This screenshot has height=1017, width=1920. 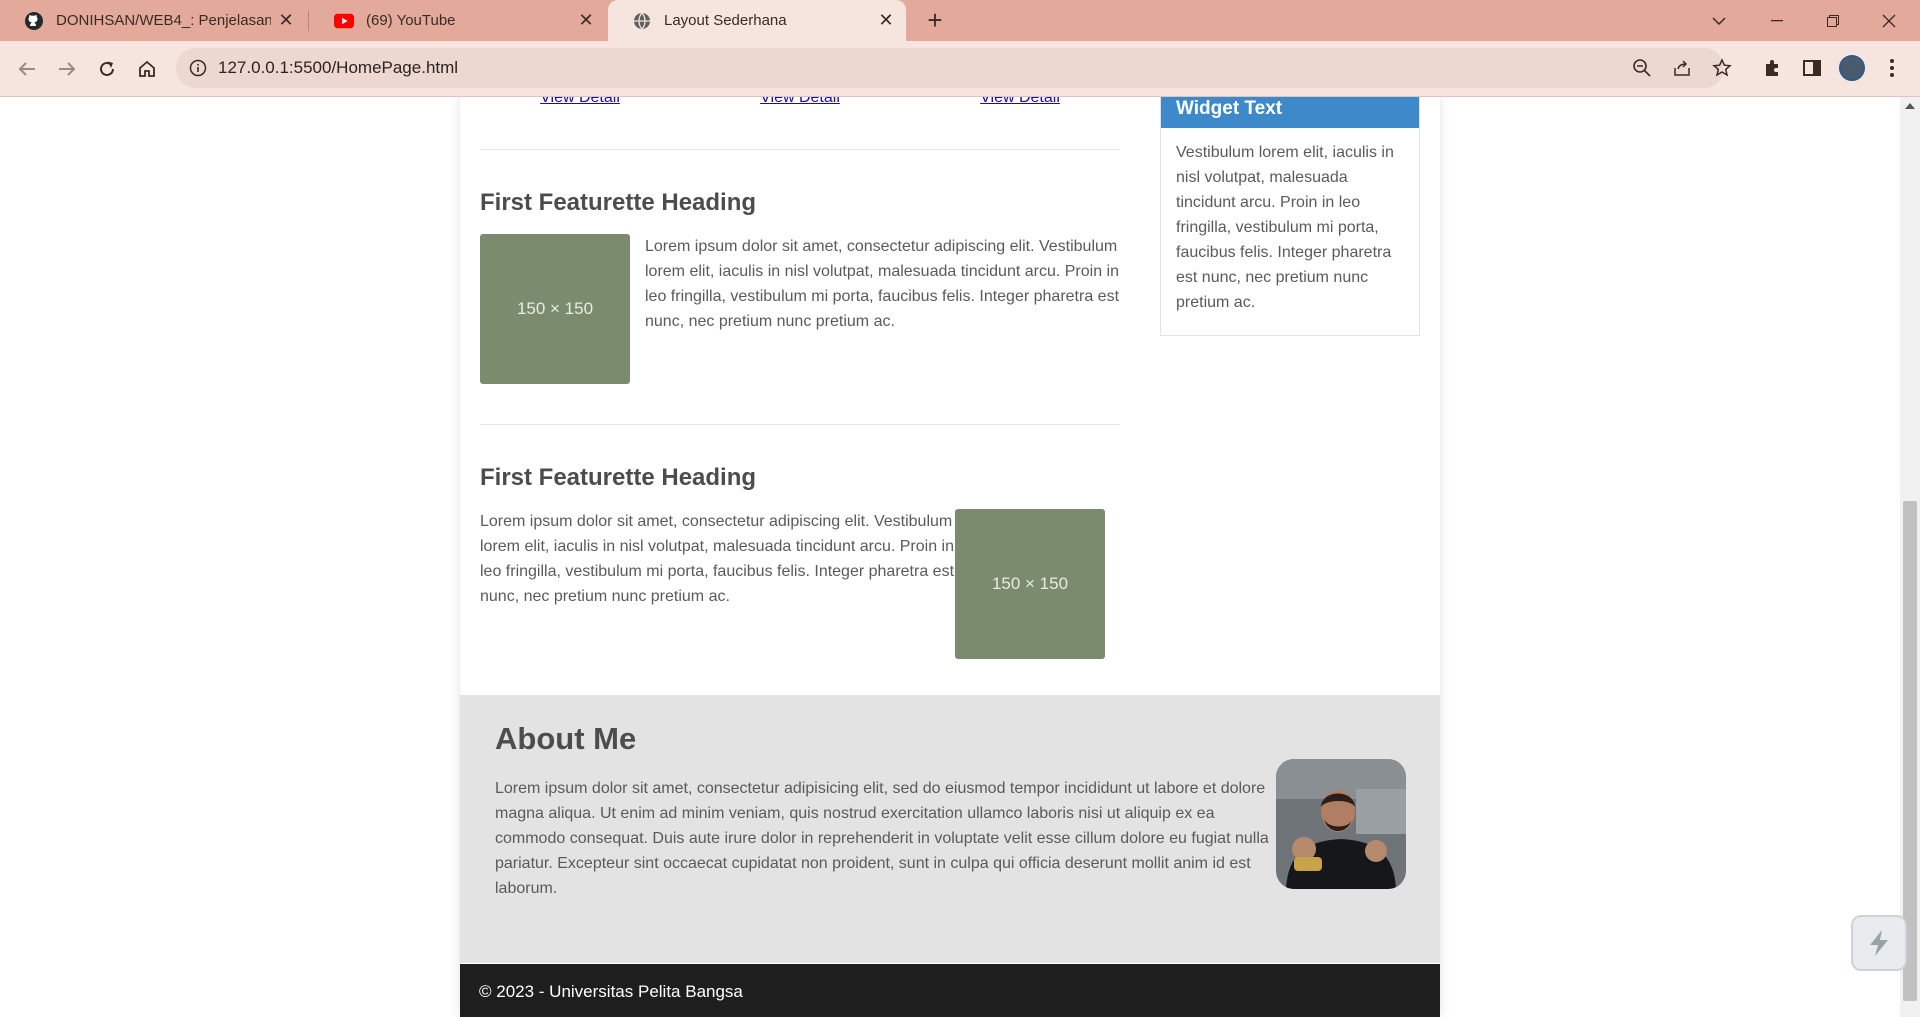 What do you see at coordinates (1889, 20) in the screenshot?
I see `close-window-icon` at bounding box center [1889, 20].